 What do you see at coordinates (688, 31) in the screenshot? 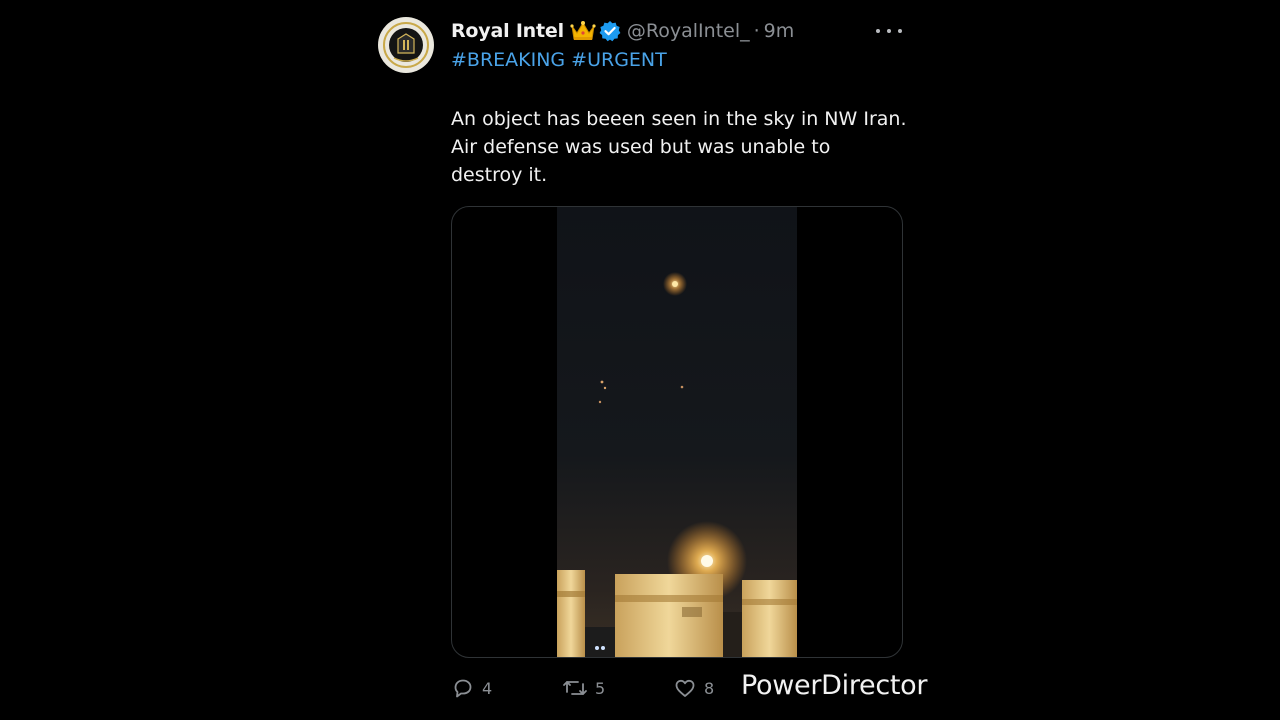
I see `handle: @RoyalIntel_` at bounding box center [688, 31].